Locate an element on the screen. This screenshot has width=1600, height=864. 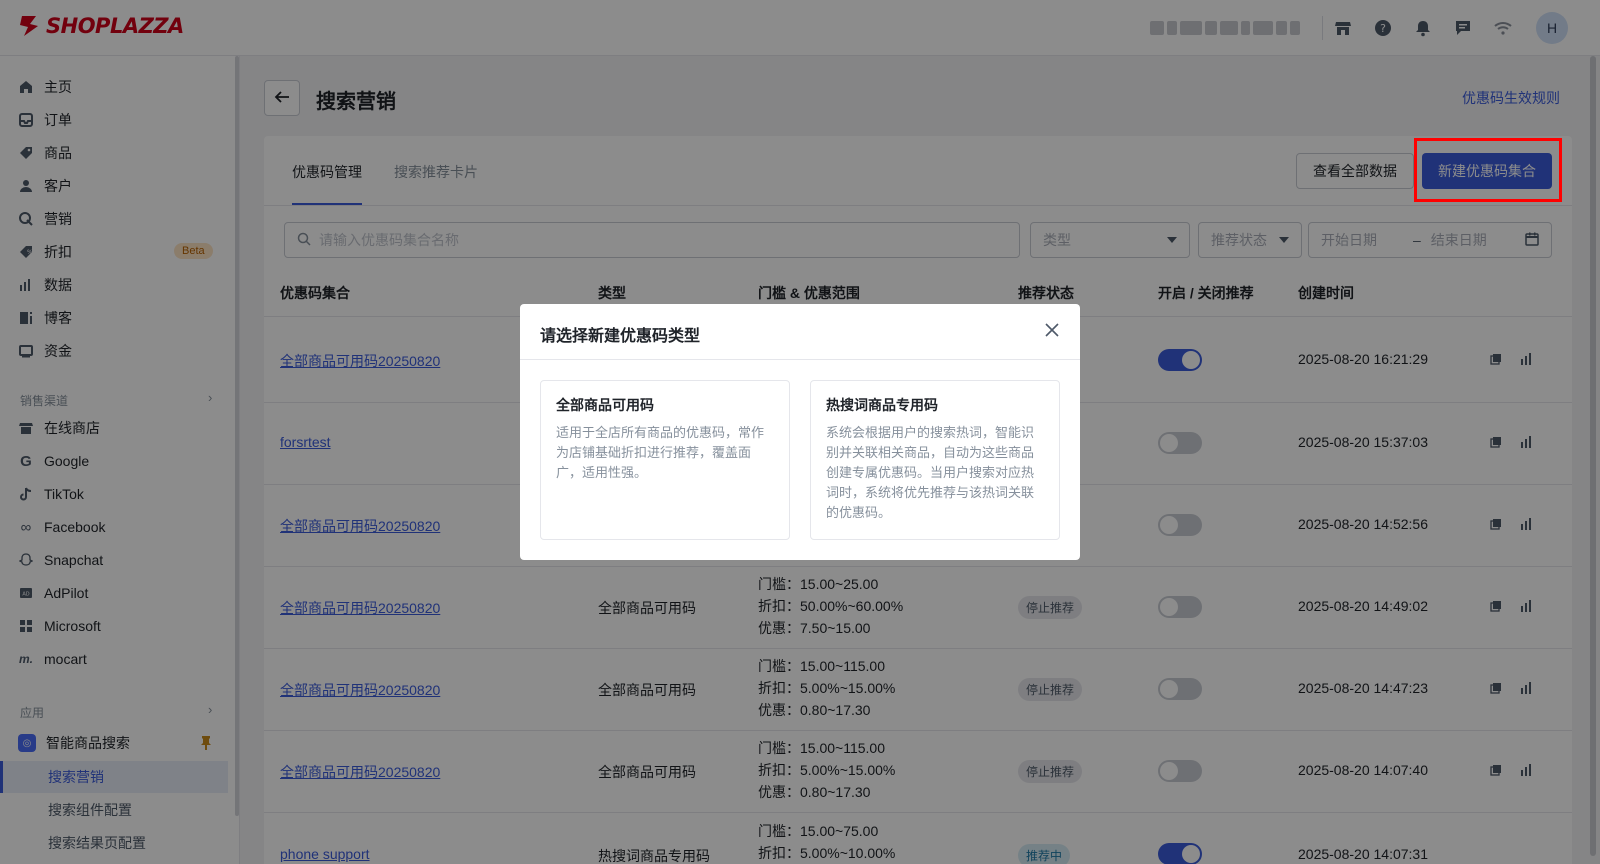
option-title: 全部商品可用码 is located at coordinates (605, 405).